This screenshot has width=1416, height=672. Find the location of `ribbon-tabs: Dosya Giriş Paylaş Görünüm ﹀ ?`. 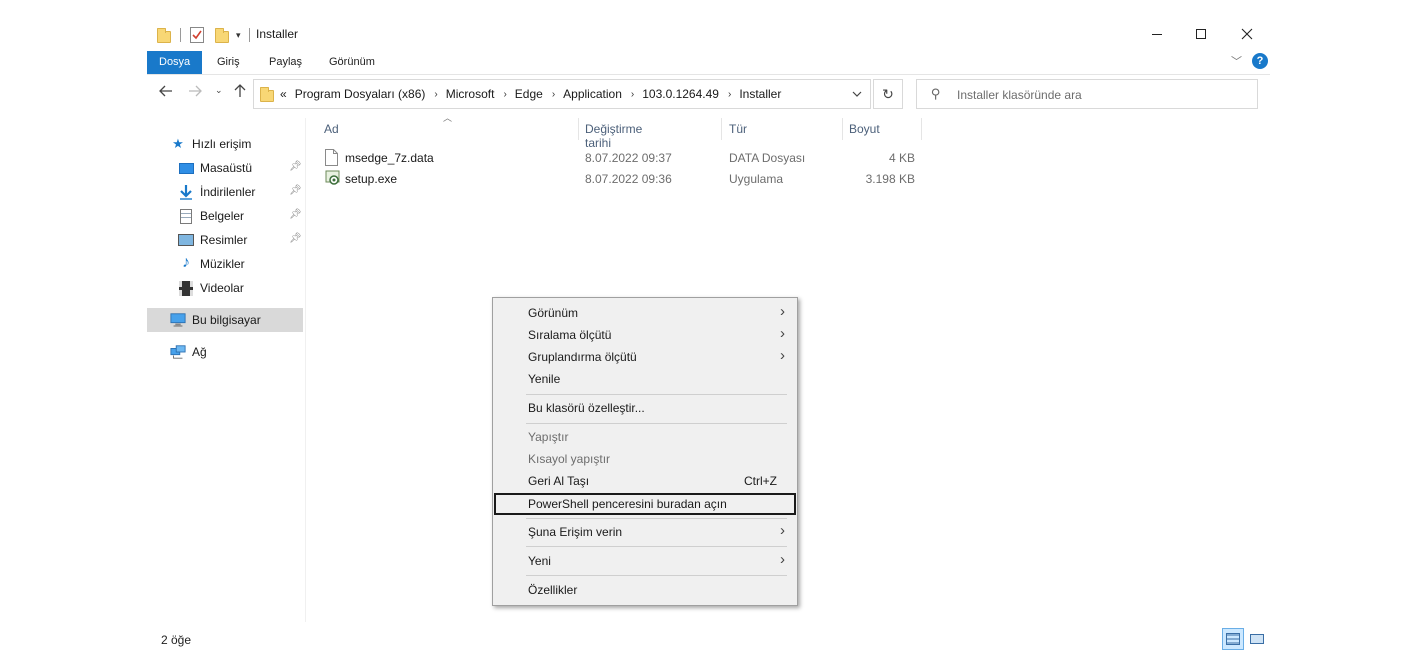

ribbon-tabs: Dosya Giriş Paylaş Görünüm ﹀ ? is located at coordinates (708, 62).